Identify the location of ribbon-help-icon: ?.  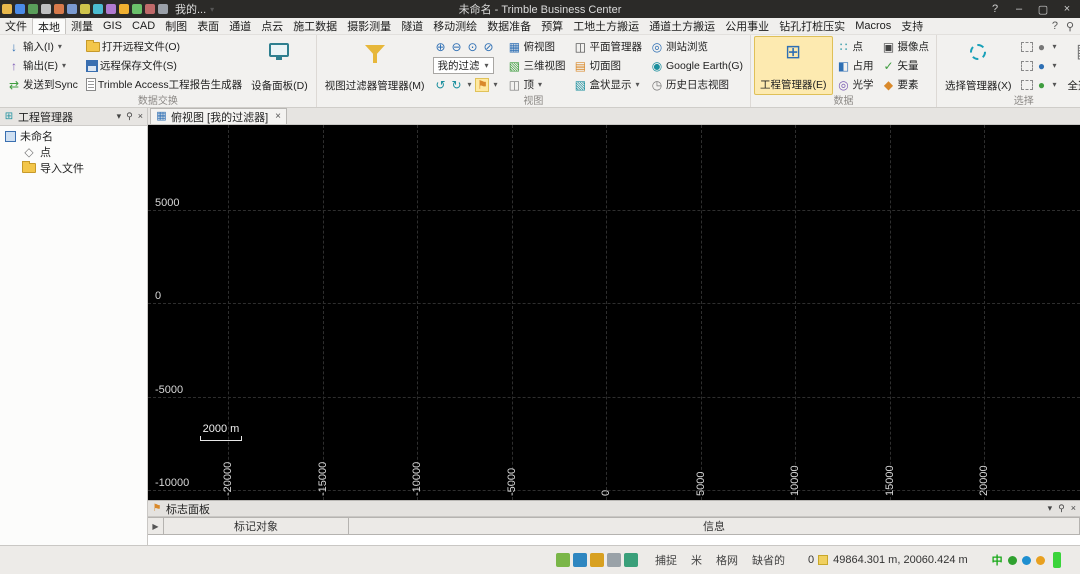
(1055, 26).